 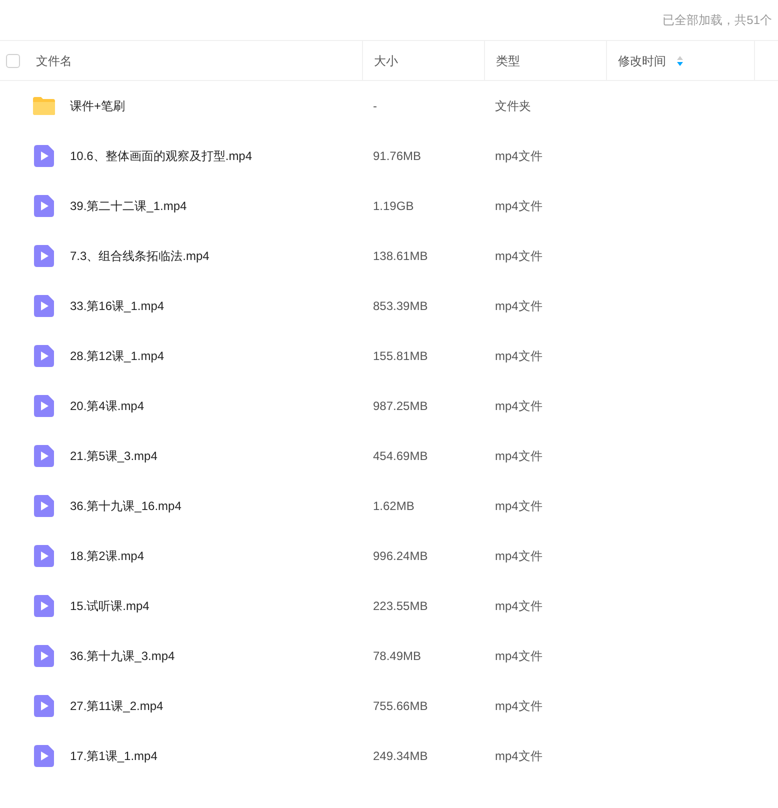 What do you see at coordinates (44, 106) in the screenshot?
I see `folder-icon` at bounding box center [44, 106].